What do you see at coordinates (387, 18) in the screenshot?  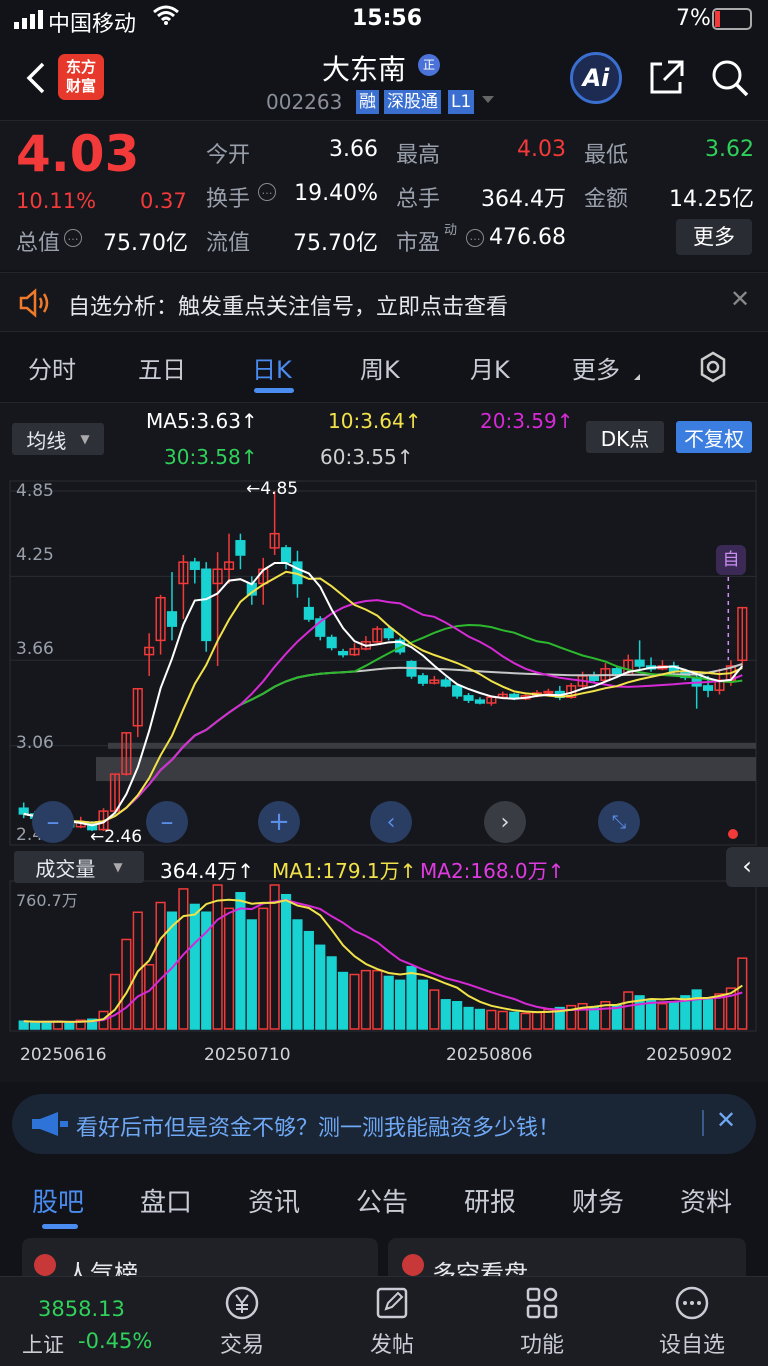 I see `clock: 15:56` at bounding box center [387, 18].